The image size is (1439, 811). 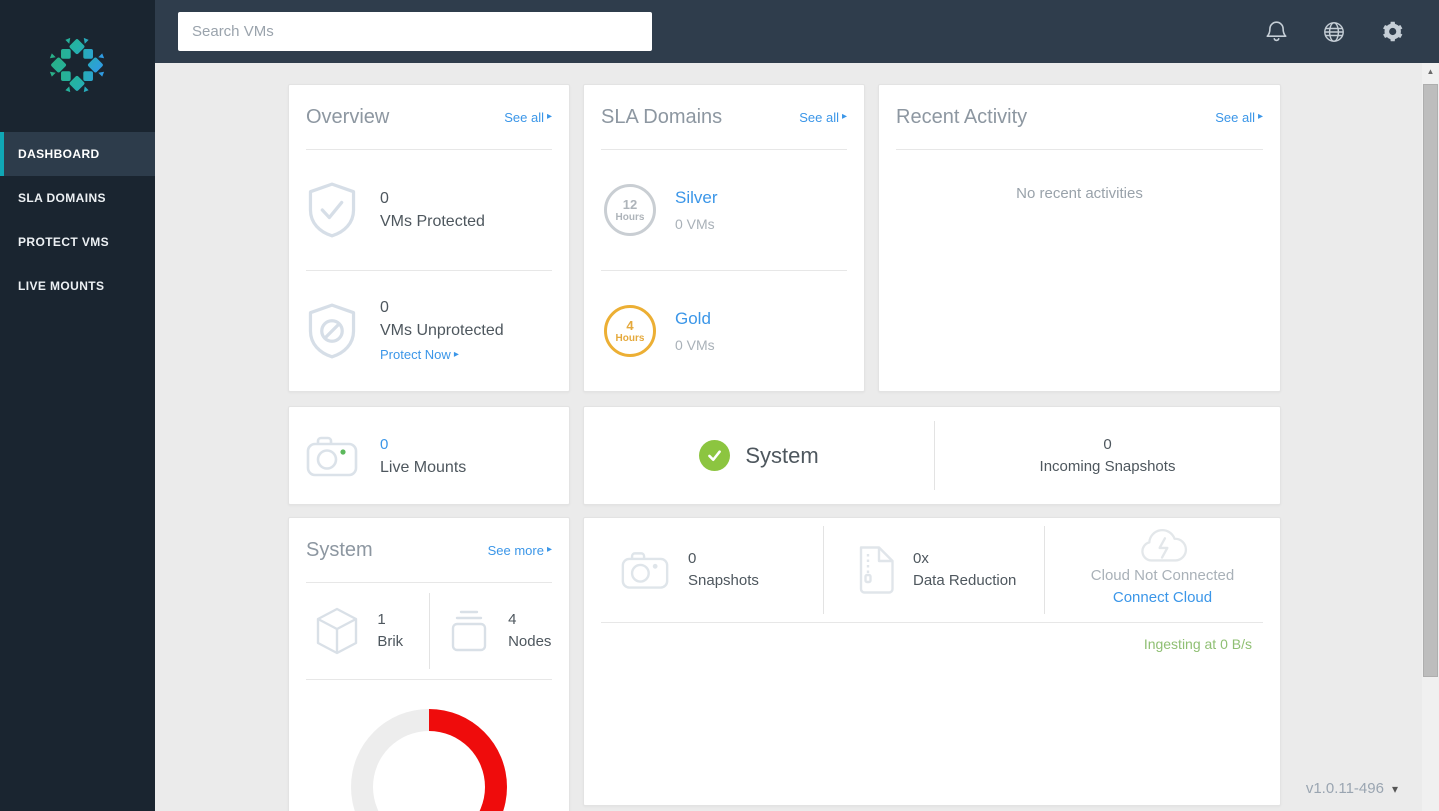 I want to click on sidebar-item-dashboard: DASHBOARD, so click(x=77, y=154).